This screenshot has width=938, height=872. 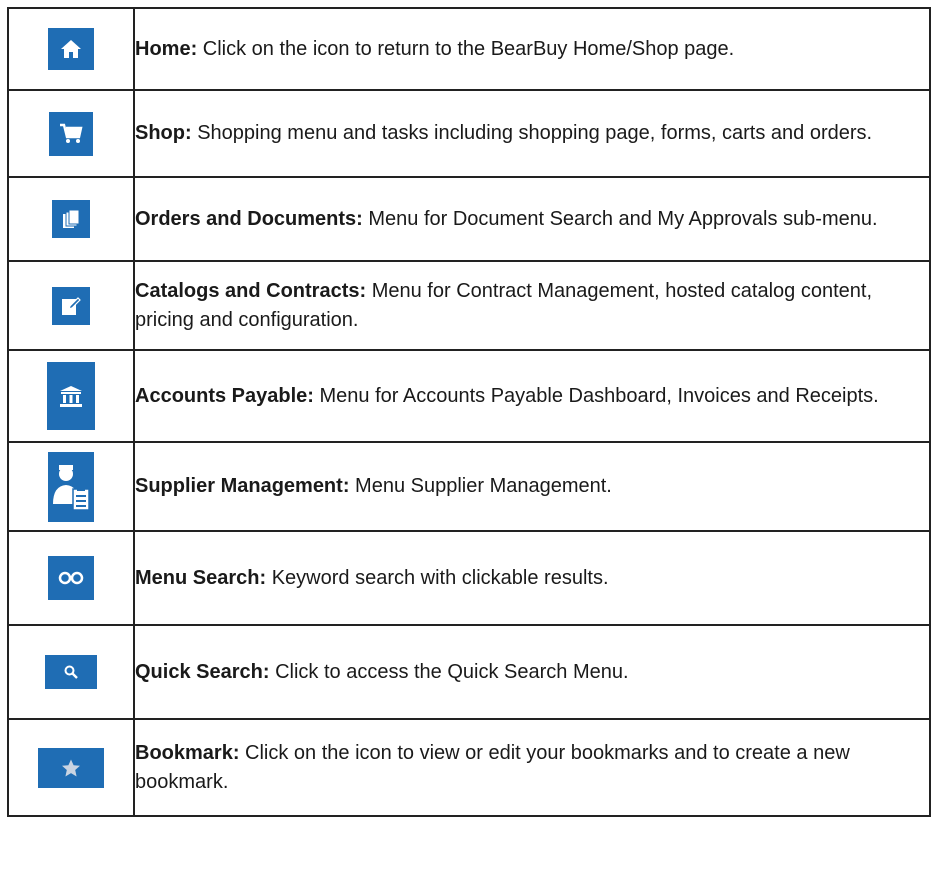 I want to click on binoculars-icon, so click(x=71, y=578).